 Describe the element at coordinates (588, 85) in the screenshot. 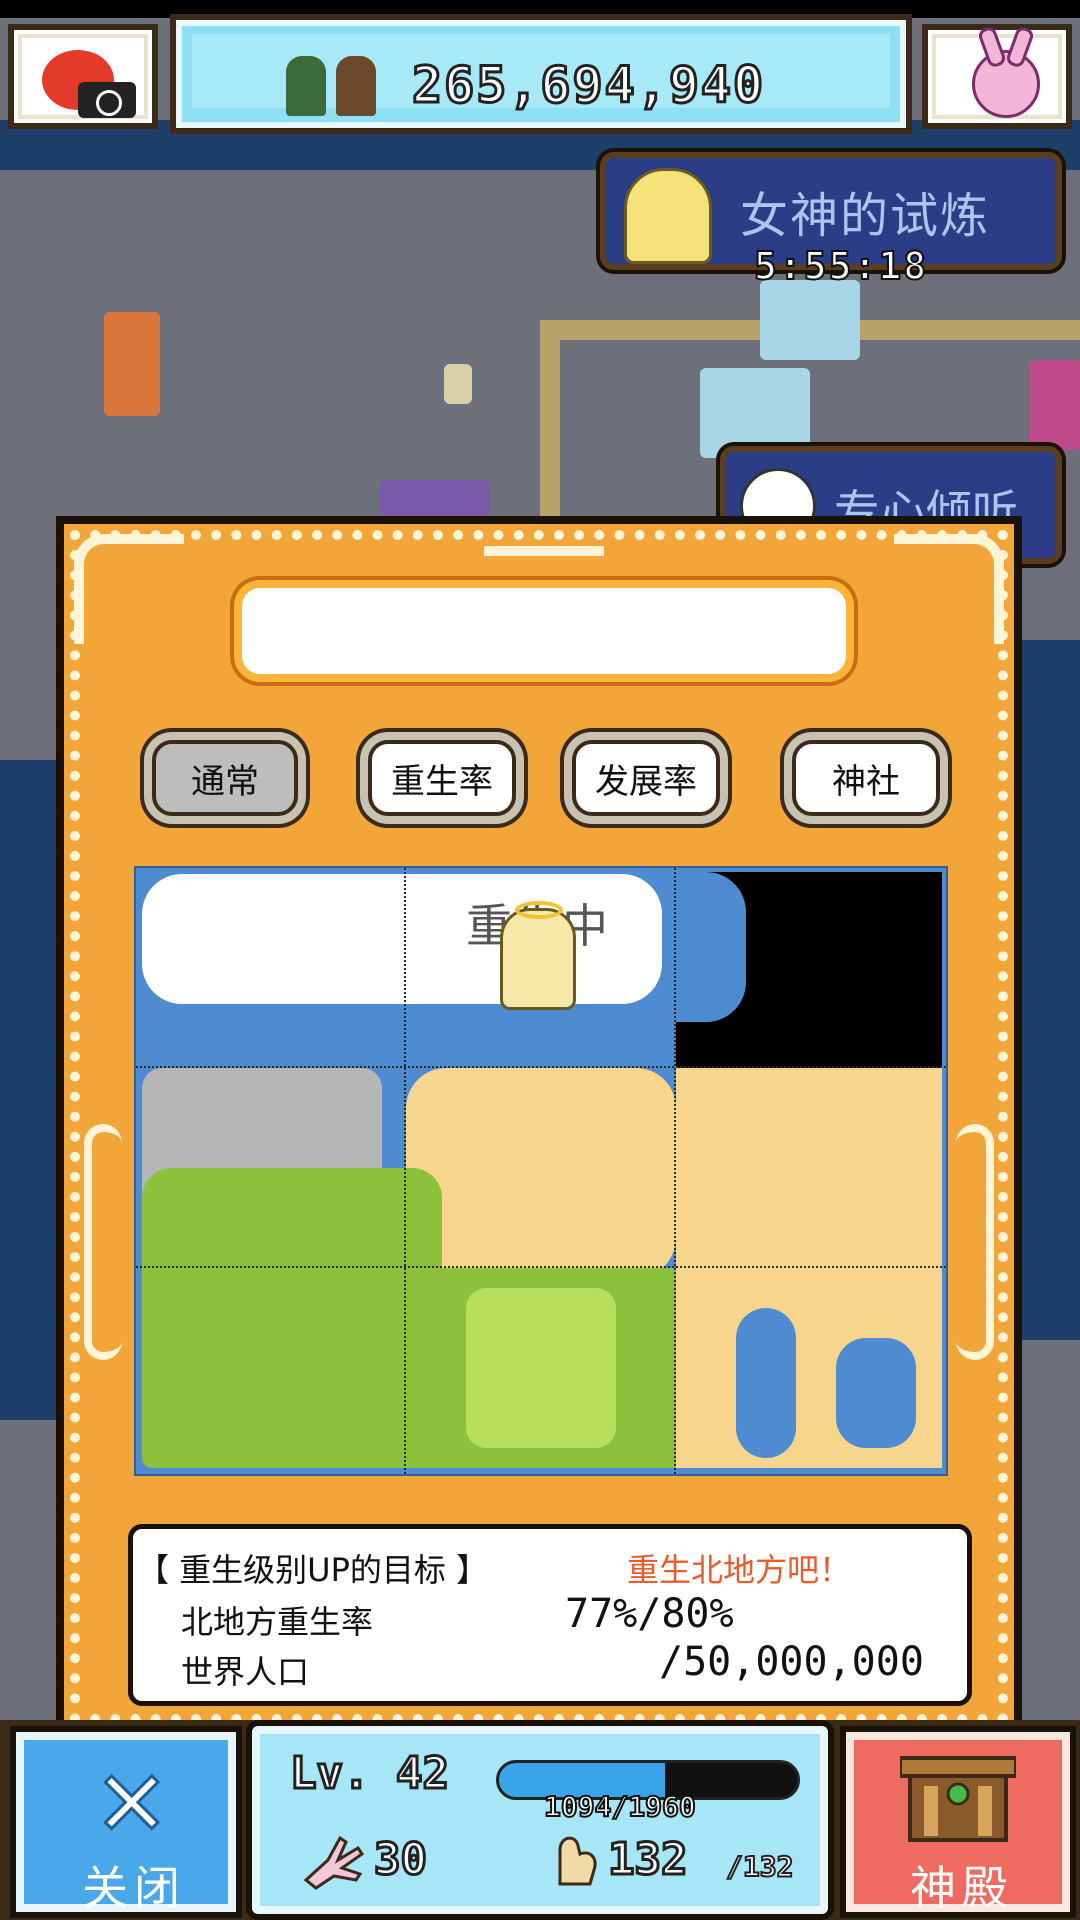

I see `money-value: 265,694,940` at that location.